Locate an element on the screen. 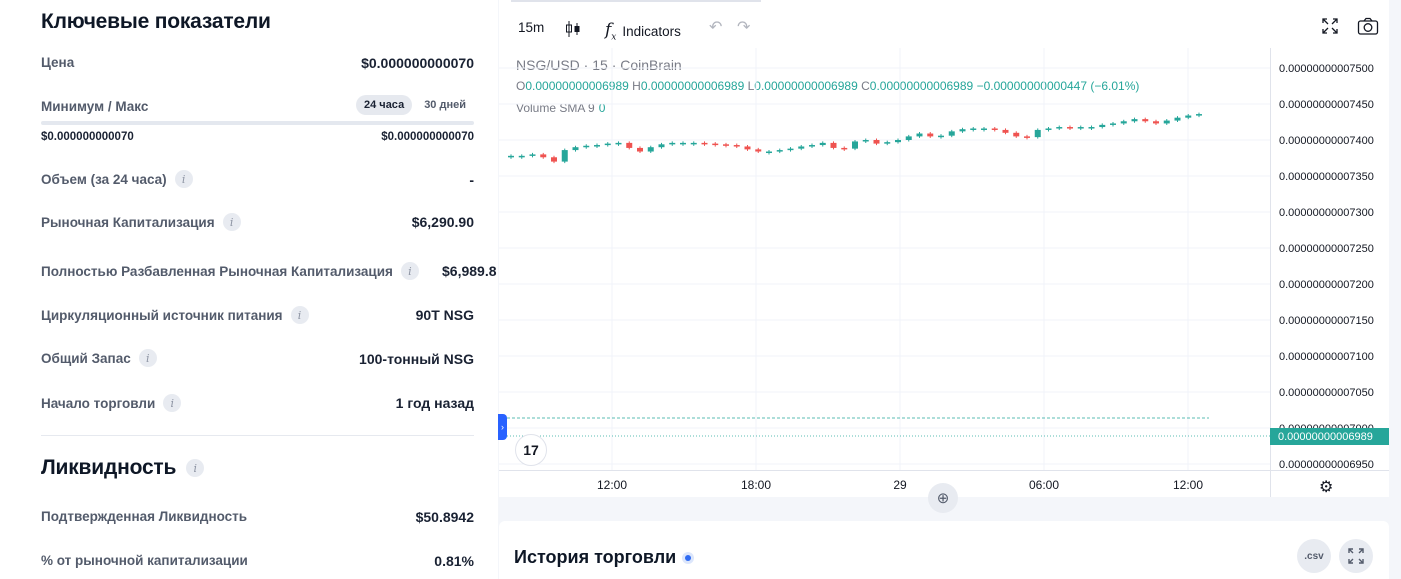  y-tick-label: 0.00000000007250 is located at coordinates (1326, 249).